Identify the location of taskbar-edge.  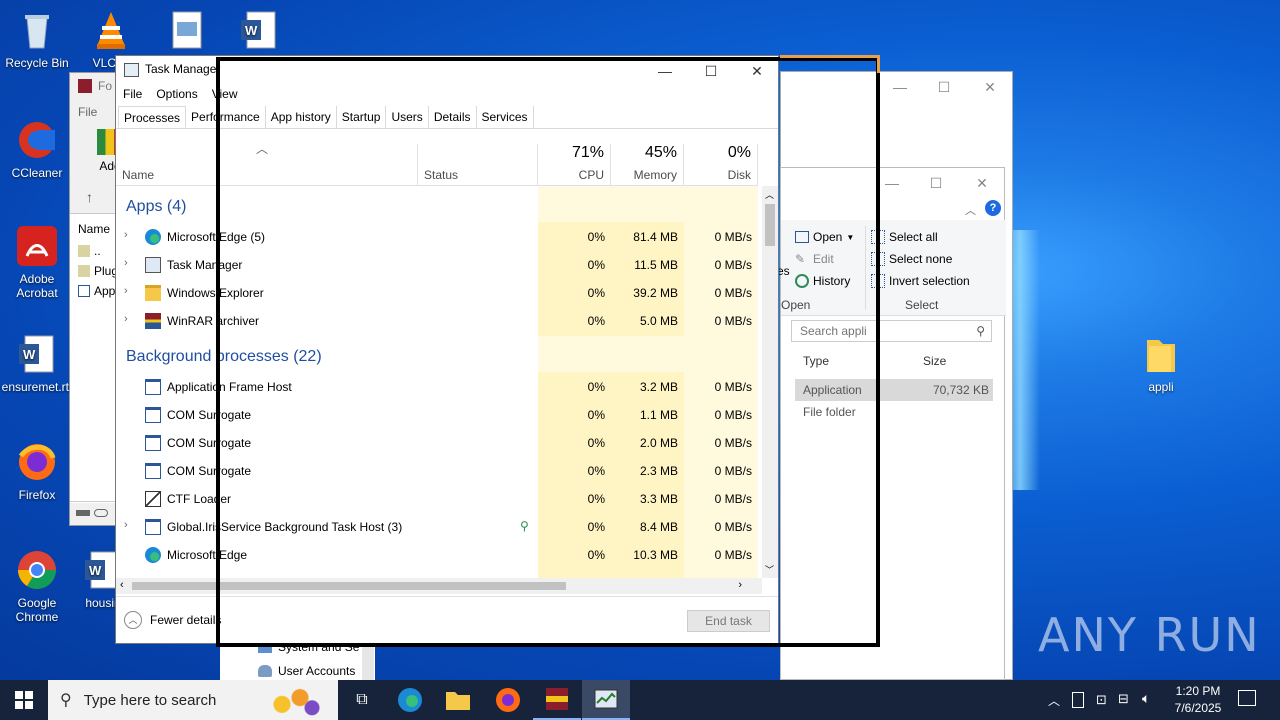
(410, 700).